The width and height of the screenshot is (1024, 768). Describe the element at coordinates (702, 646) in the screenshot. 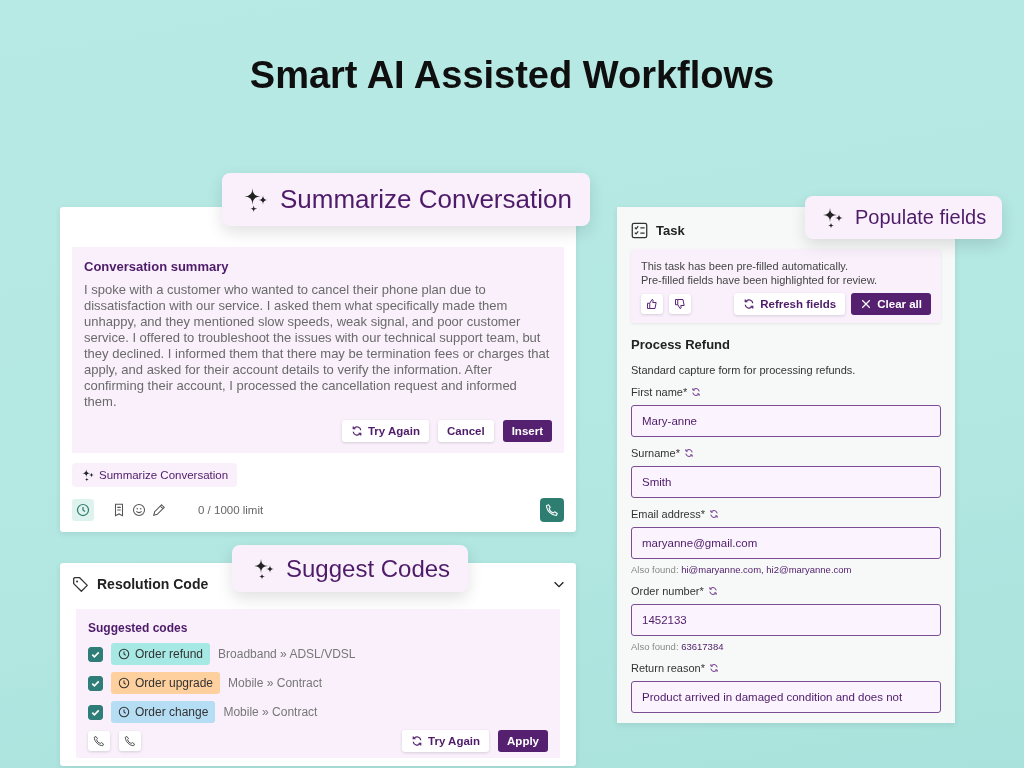

I see `also-found-value: 63617384` at that location.